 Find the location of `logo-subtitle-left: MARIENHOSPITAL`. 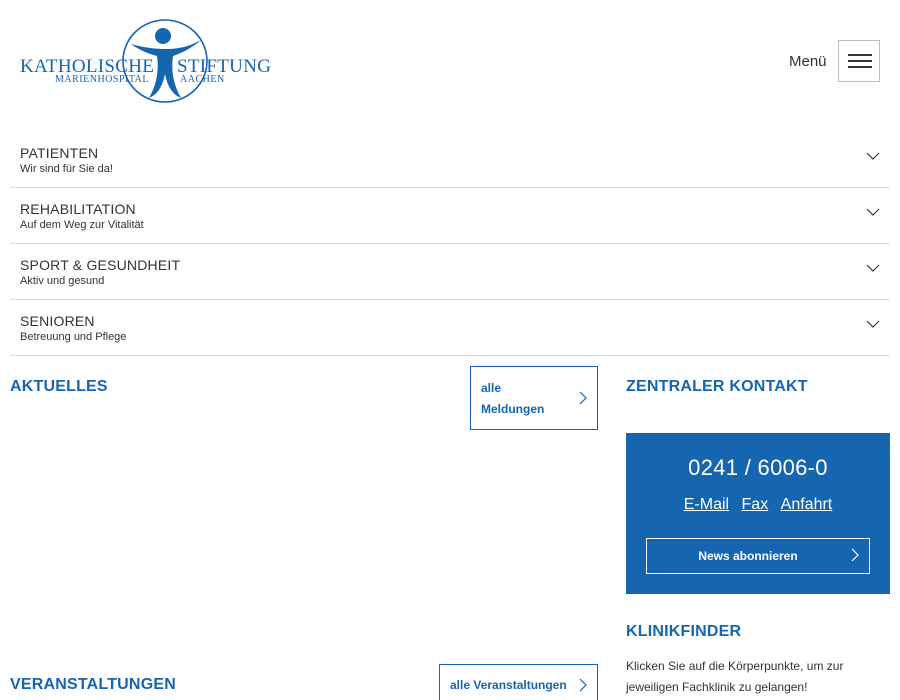

logo-subtitle-left: MARIENHOSPITAL is located at coordinates (102, 79).